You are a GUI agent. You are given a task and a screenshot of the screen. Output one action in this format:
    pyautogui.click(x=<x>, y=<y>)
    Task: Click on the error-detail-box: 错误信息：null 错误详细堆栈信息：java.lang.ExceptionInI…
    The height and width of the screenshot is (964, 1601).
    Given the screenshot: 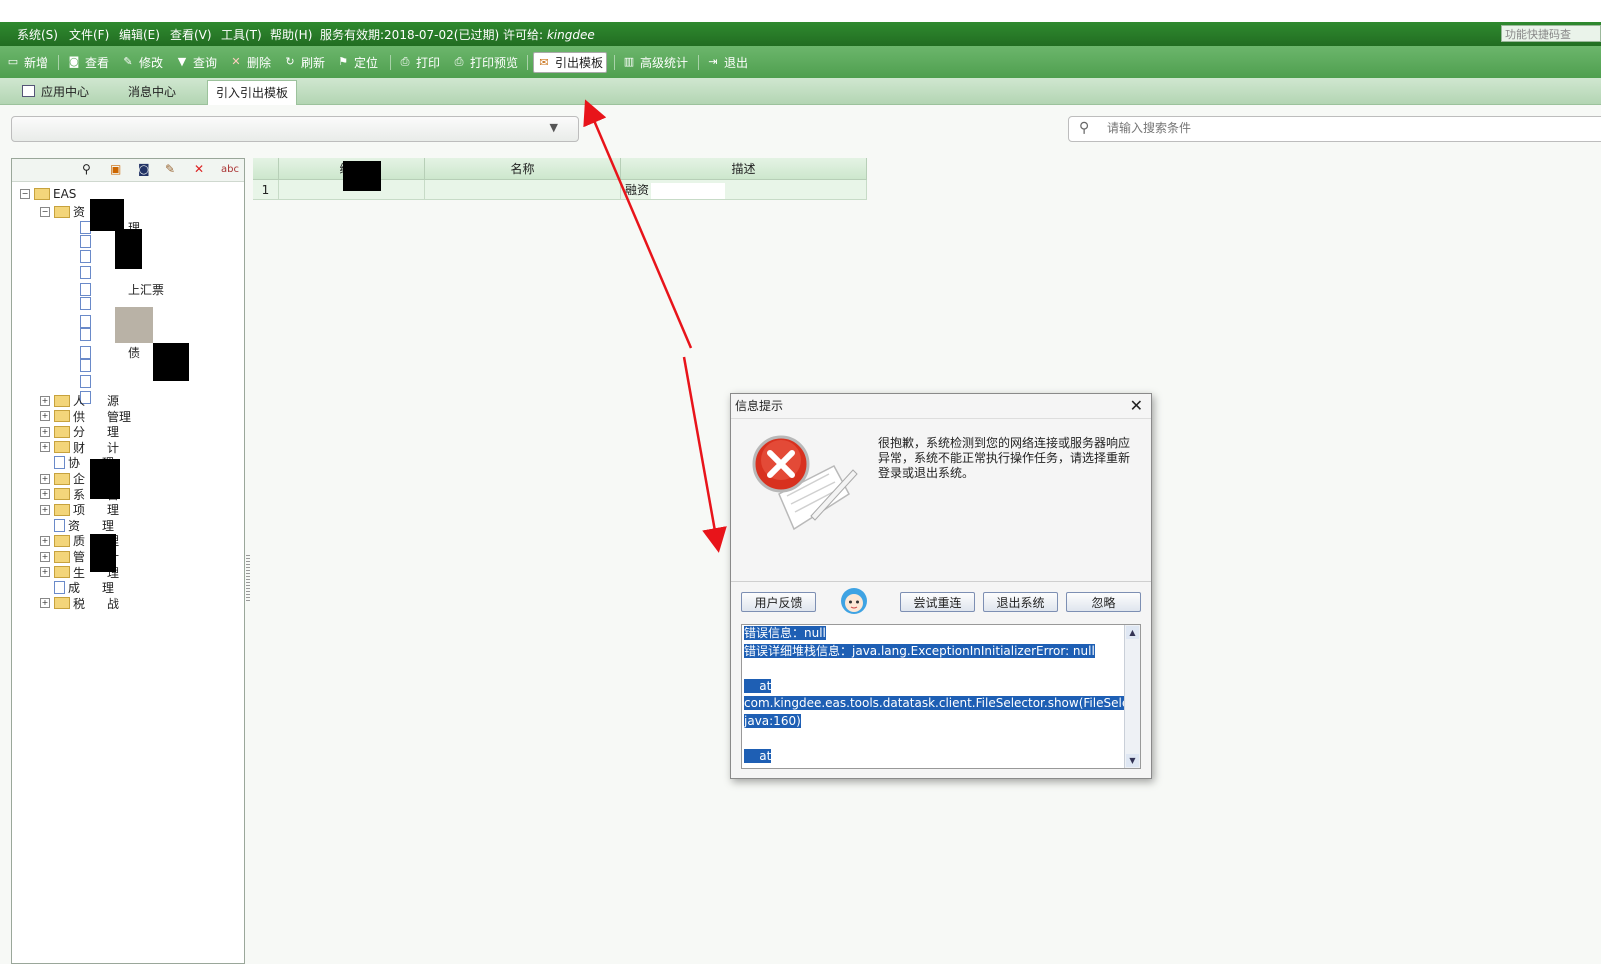 What is the action you would take?
    pyautogui.click(x=941, y=696)
    